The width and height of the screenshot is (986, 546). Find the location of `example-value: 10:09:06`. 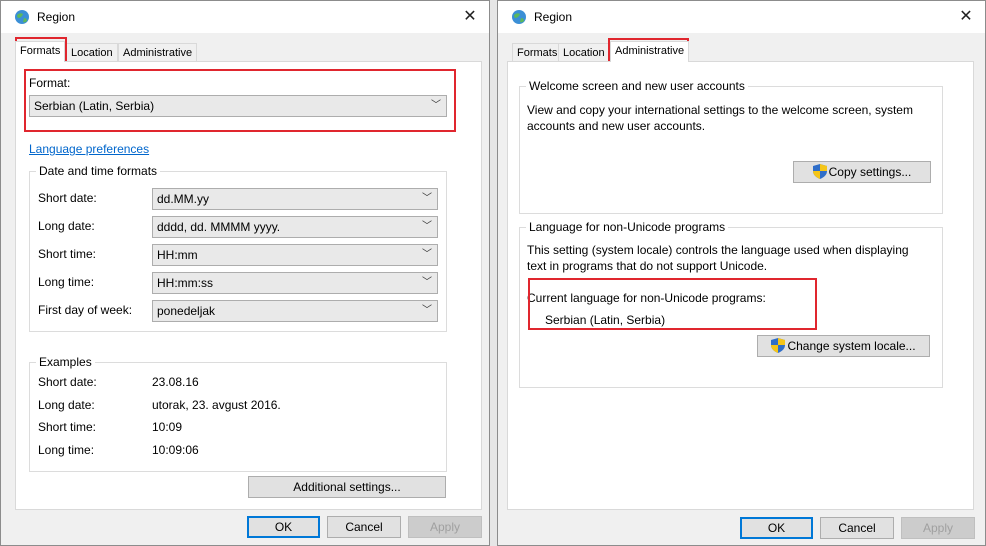

example-value: 10:09:06 is located at coordinates (175, 450).